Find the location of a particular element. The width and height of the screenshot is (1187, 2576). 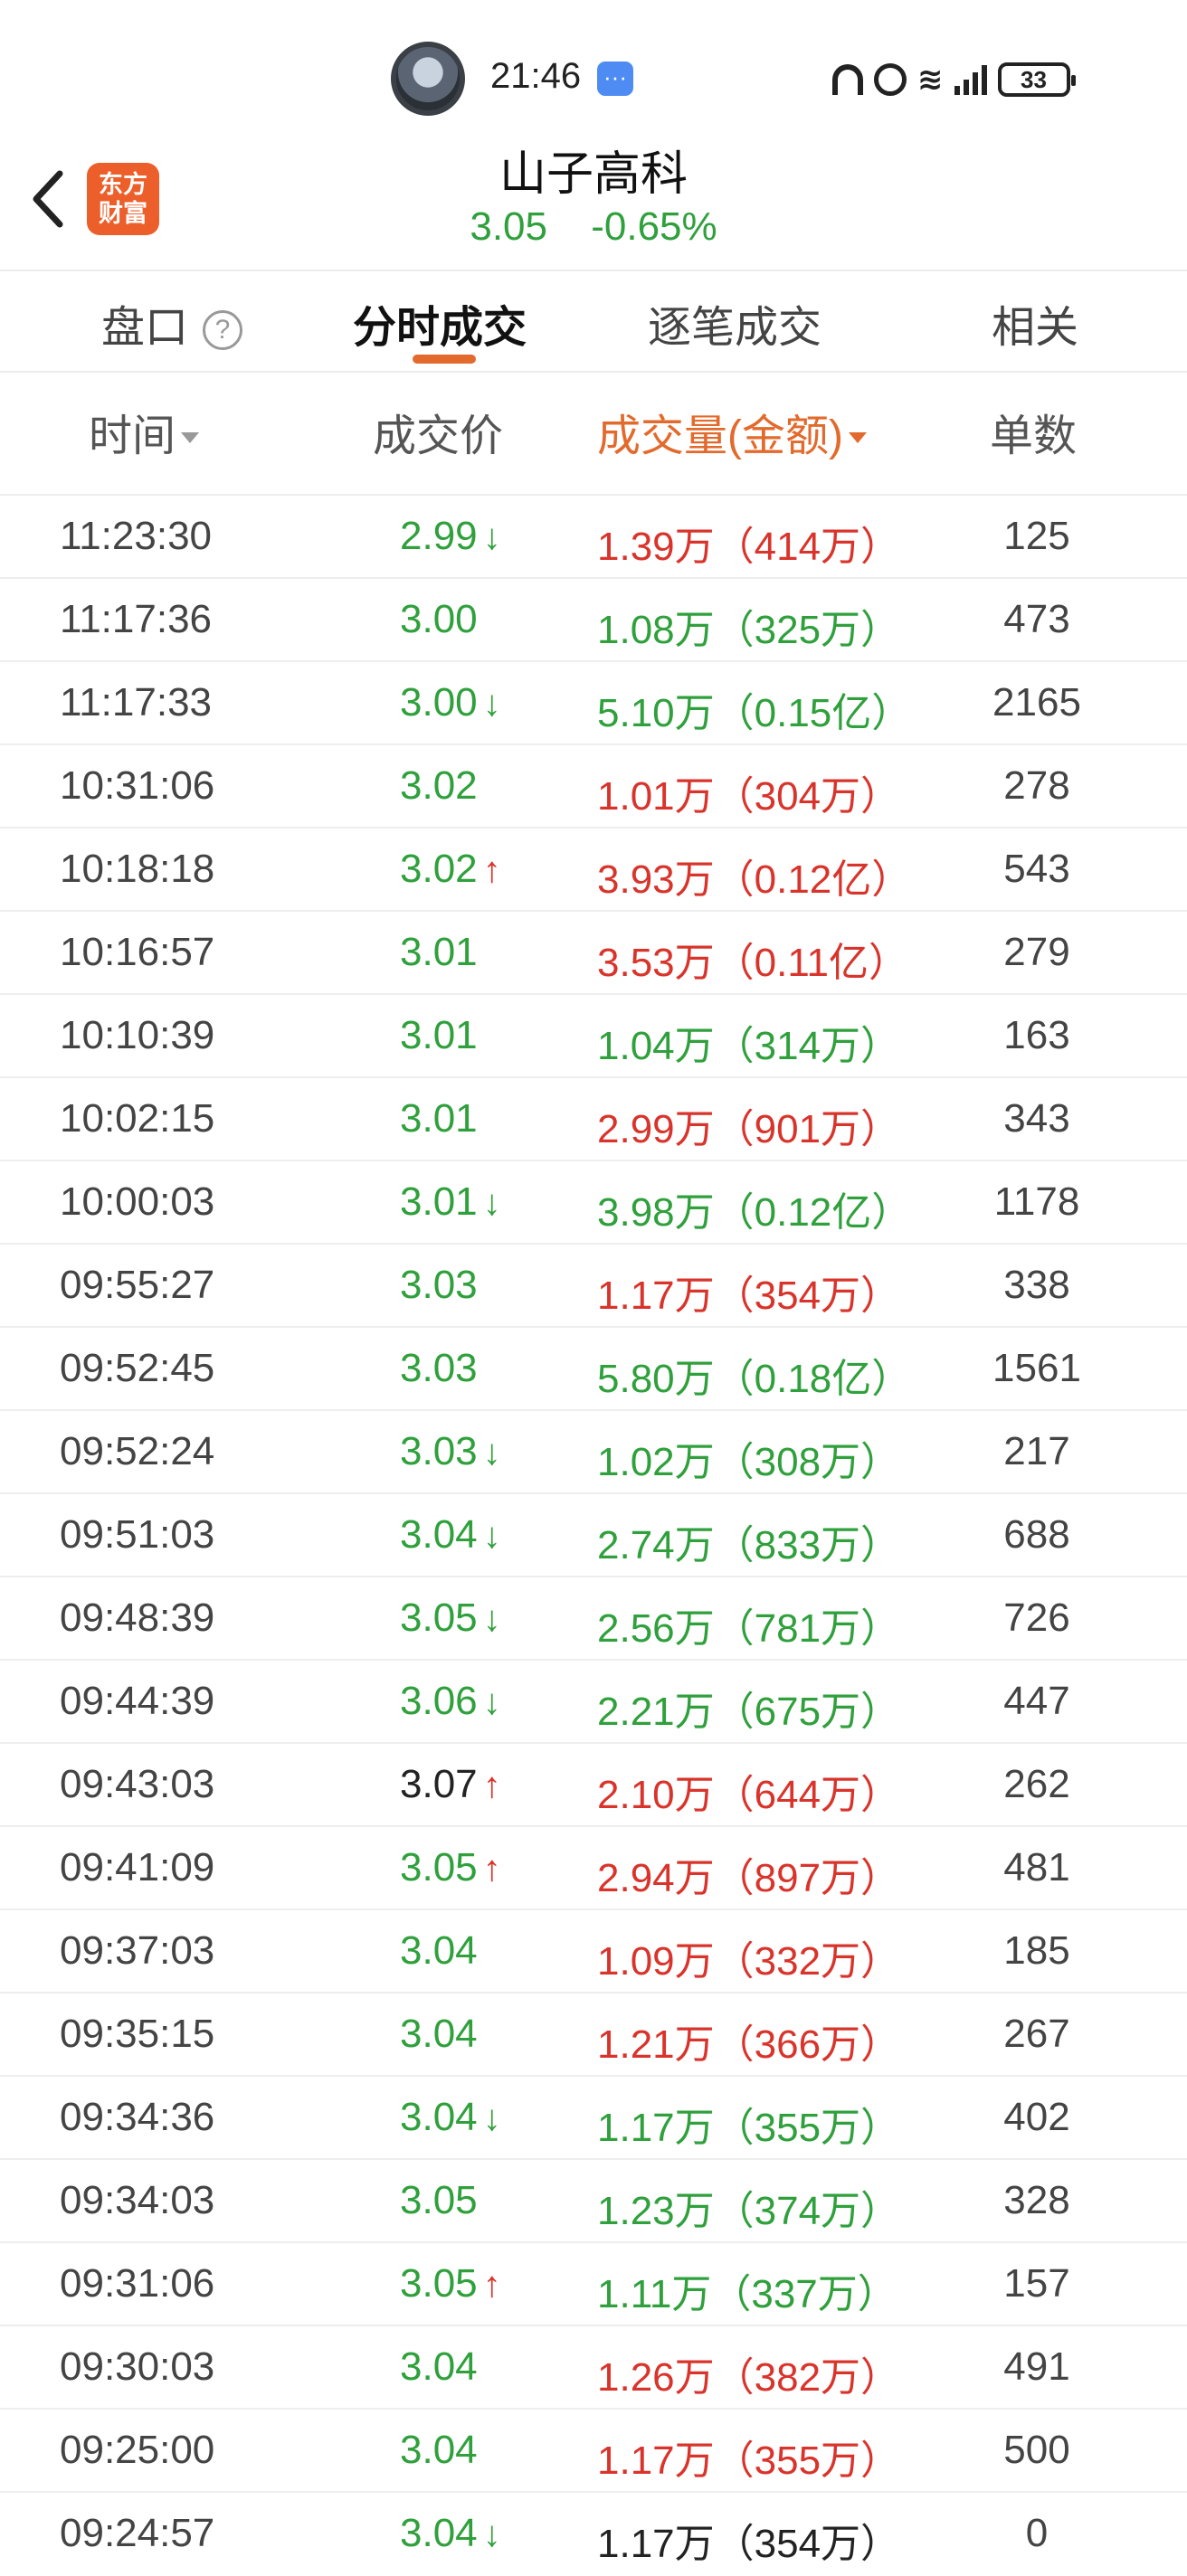

trade-count: 343 is located at coordinates (1036, 1118).